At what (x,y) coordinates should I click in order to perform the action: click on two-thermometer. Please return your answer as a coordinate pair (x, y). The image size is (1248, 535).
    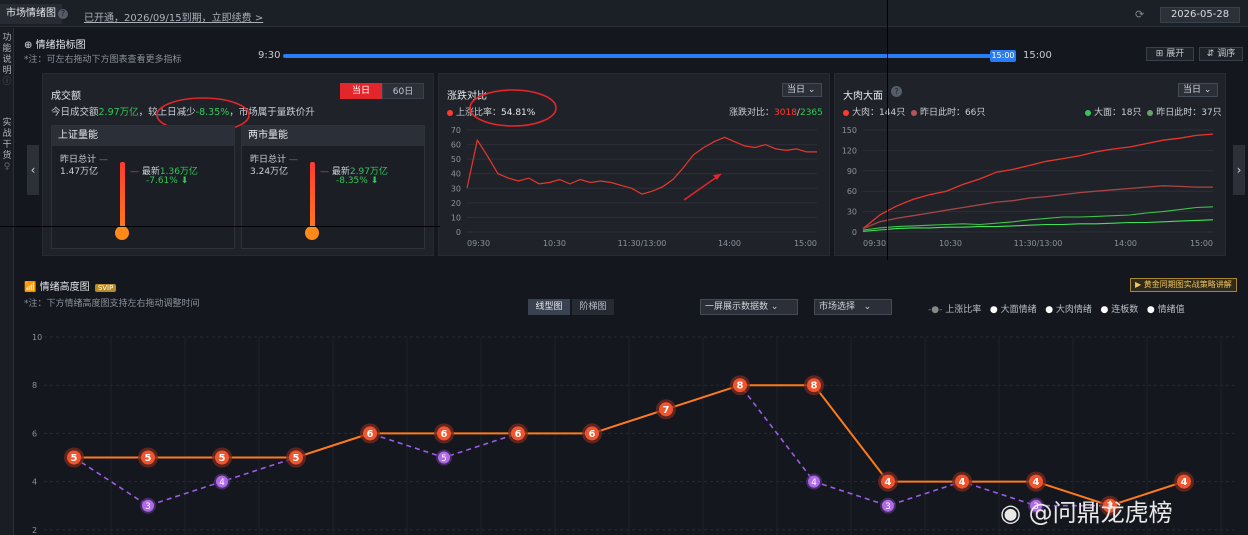
    Looking at the image, I should click on (312, 196).